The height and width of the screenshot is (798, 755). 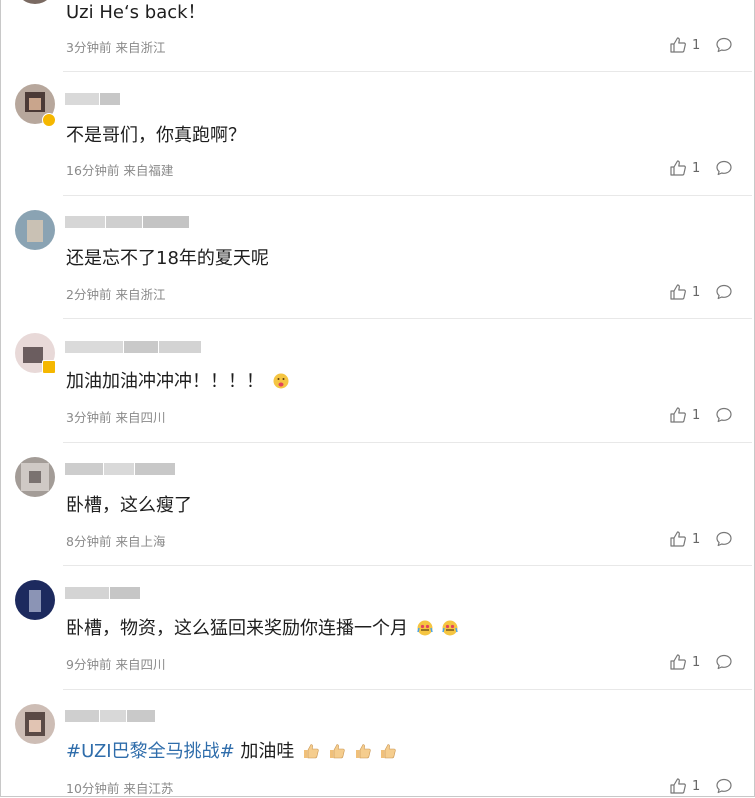 I want to click on comment-item: Uzi He‘s back！ 3分钟前 来自浙江 1, so click(x=377, y=36).